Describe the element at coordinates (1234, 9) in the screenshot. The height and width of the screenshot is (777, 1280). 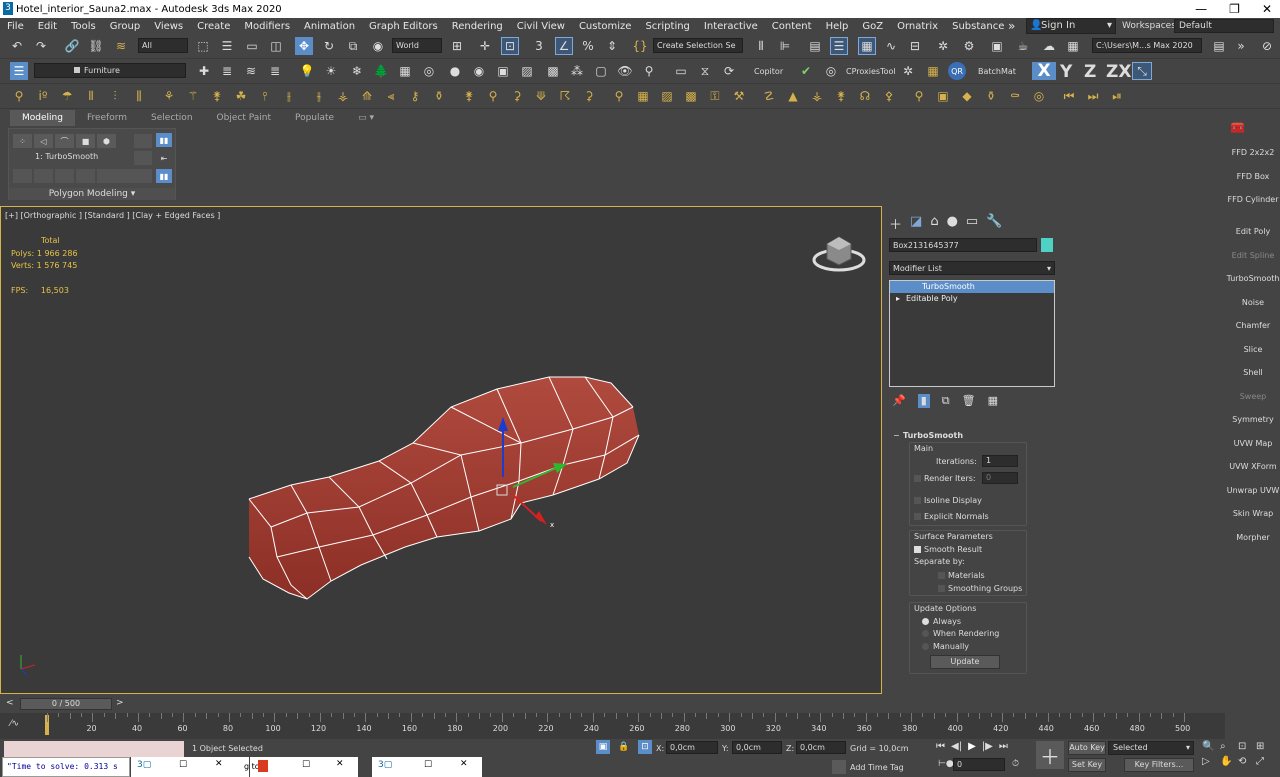
I see `maximize-button: ❐` at that location.